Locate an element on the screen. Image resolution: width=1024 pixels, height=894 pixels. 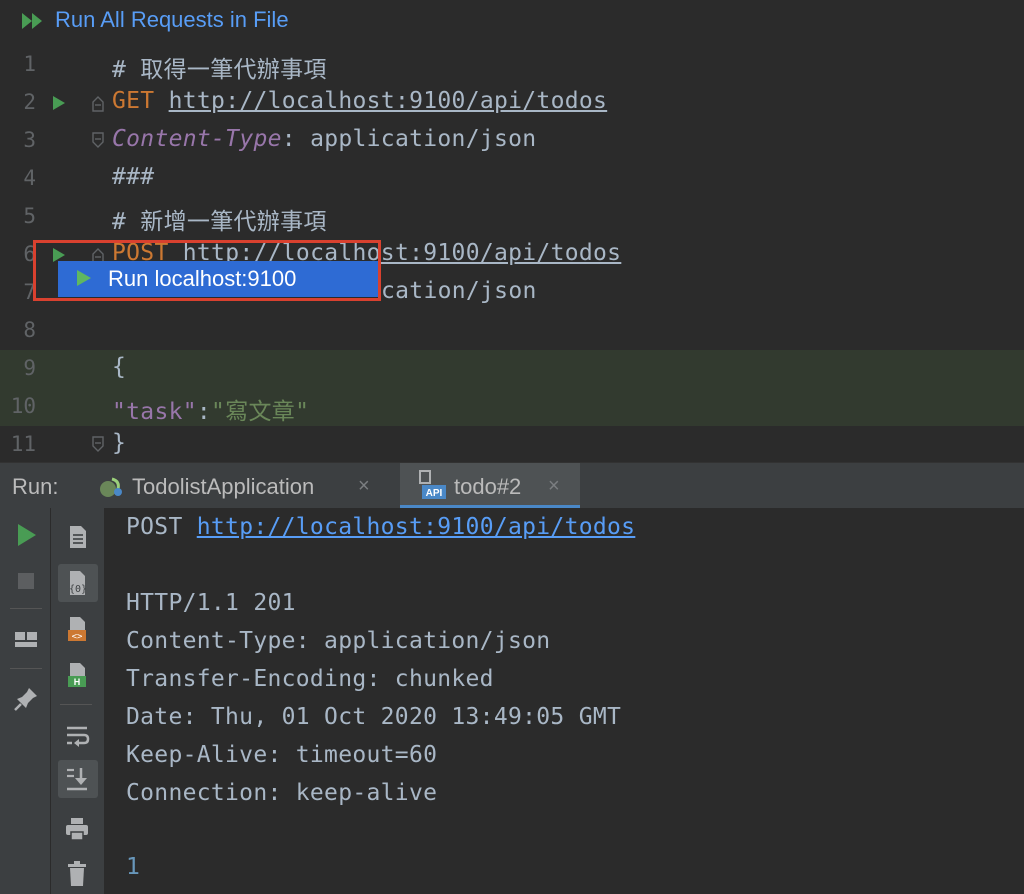
scroll-to-end-icon is located at coordinates (77, 779).